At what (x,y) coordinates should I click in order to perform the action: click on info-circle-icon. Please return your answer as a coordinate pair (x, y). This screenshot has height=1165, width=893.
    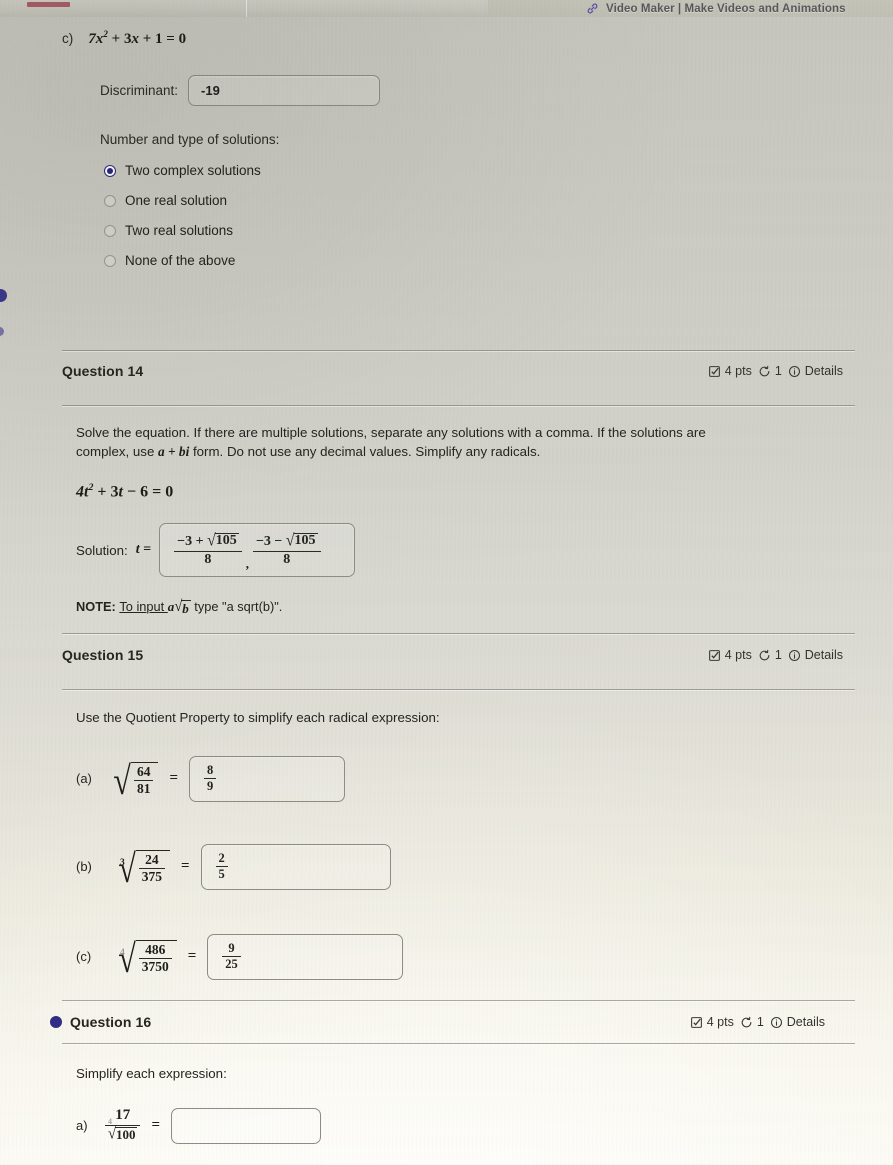
    Looking at the image, I should click on (794, 655).